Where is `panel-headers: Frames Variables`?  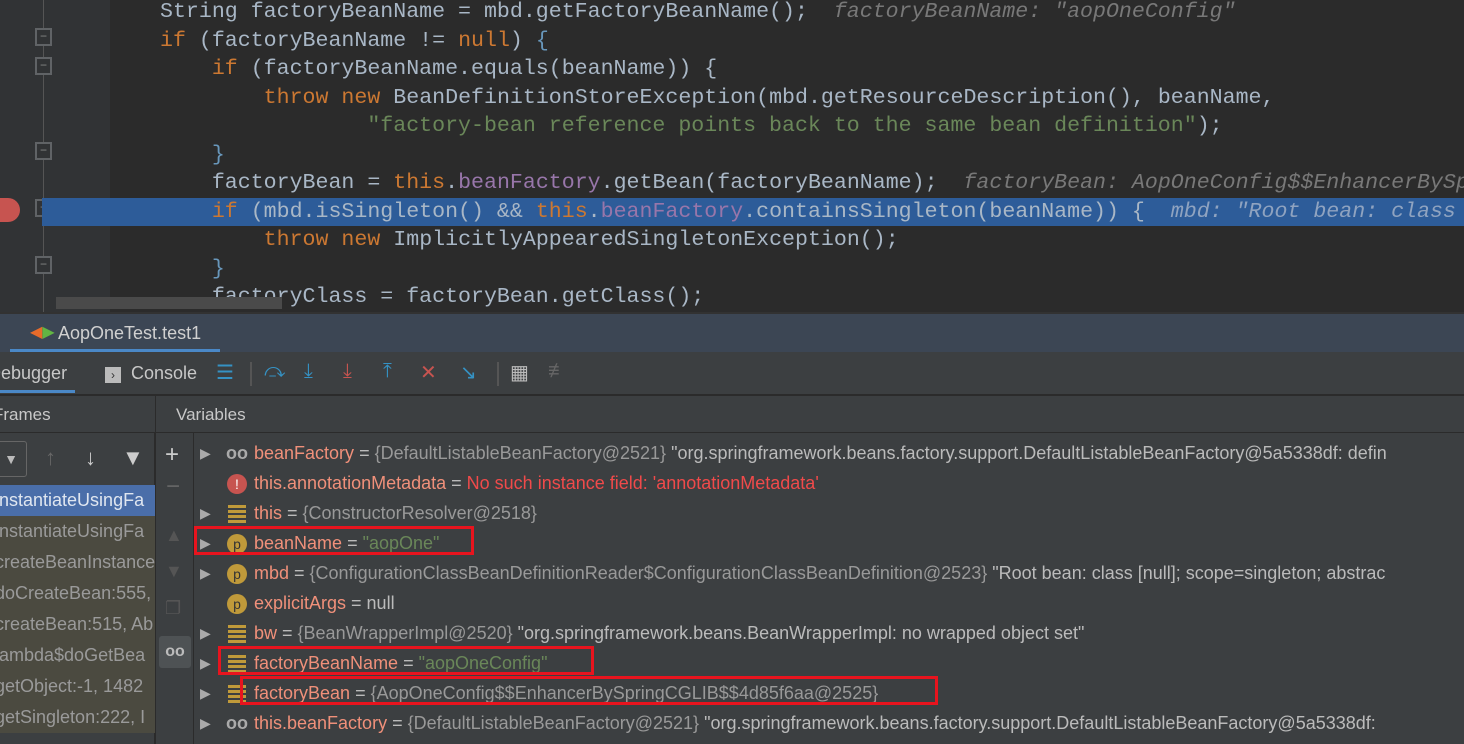
panel-headers: Frames Variables is located at coordinates (732, 414).